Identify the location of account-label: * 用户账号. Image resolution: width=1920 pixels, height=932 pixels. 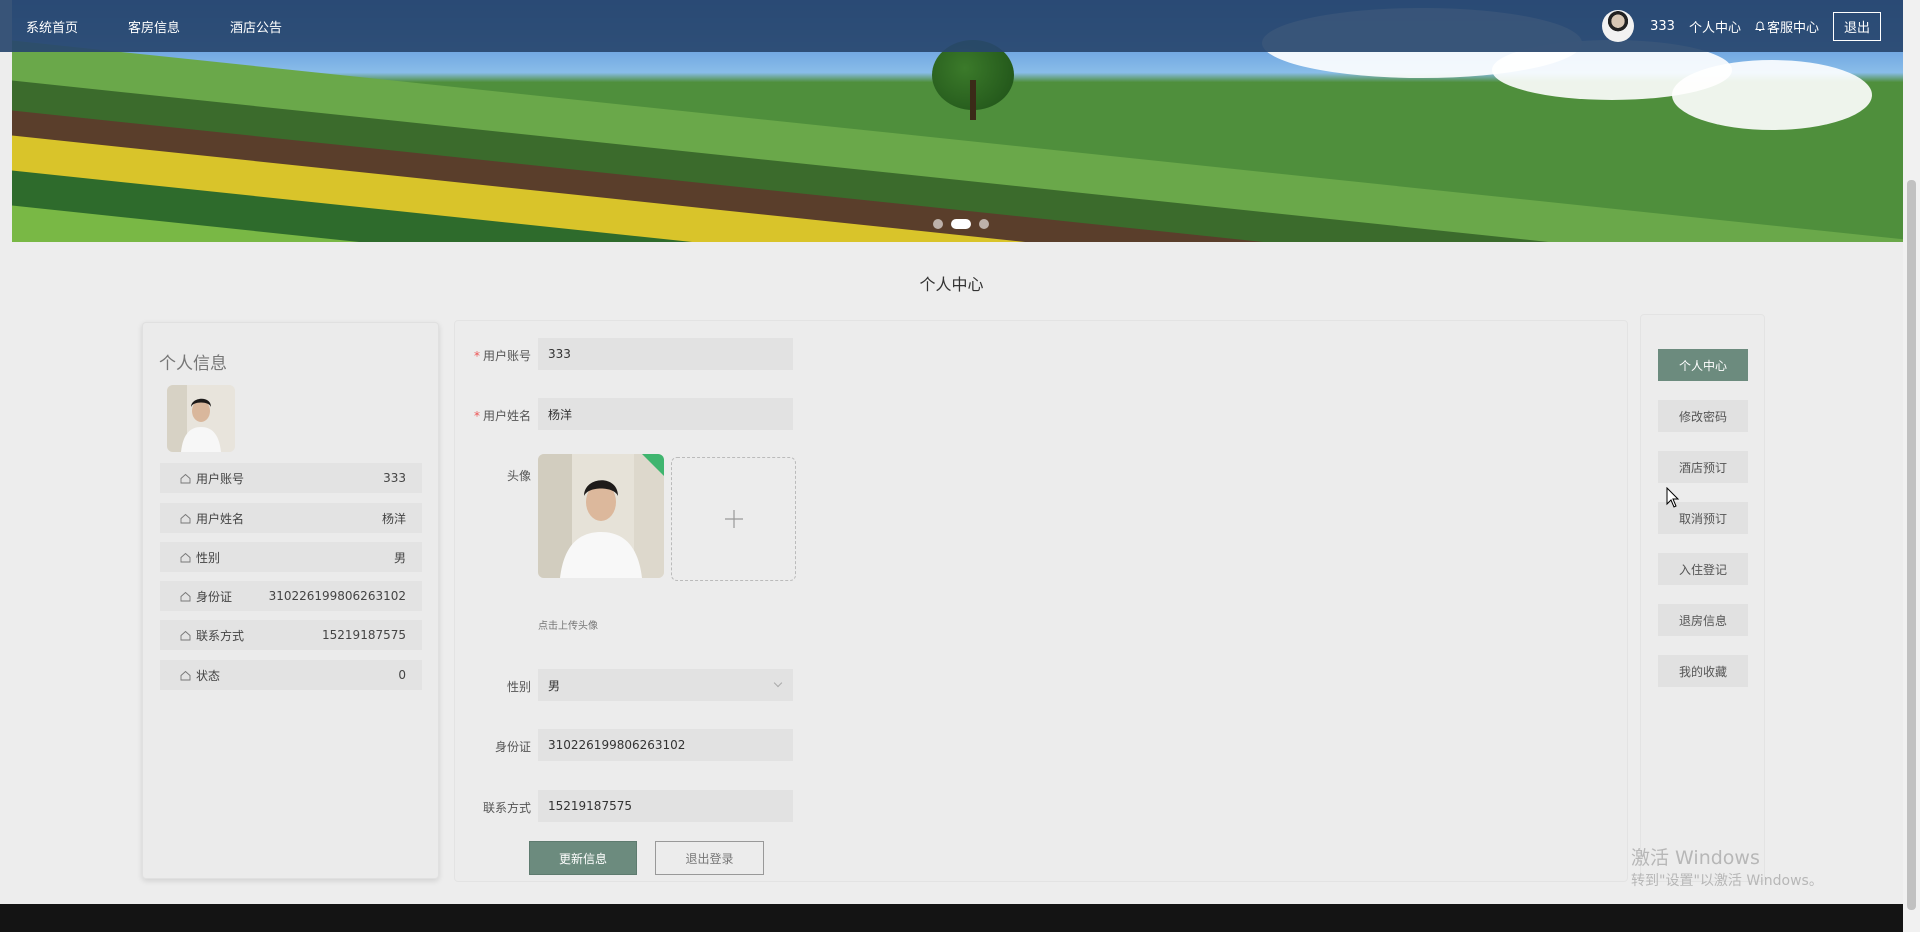
(493, 355).